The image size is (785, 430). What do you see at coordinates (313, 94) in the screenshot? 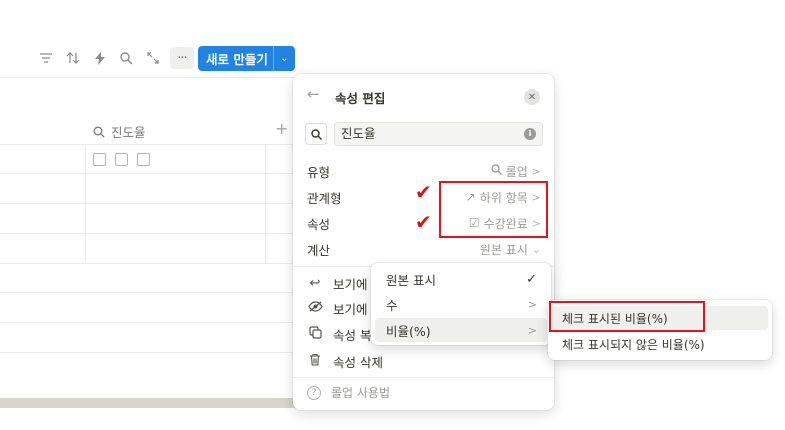
I see `back-arrow-icon: ←` at bounding box center [313, 94].